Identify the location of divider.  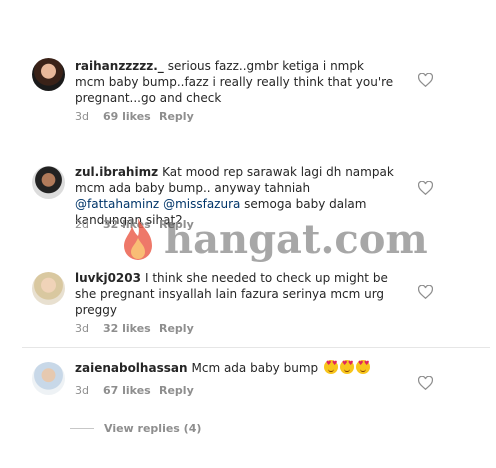
(256, 347).